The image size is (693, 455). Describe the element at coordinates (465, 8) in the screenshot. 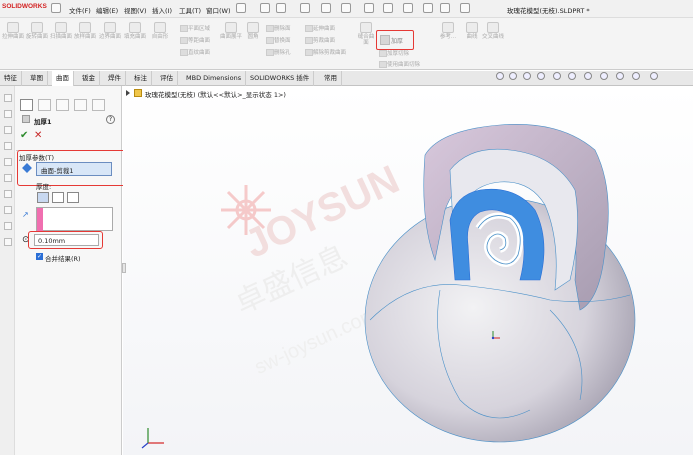

I see `settings-gear-icon` at that location.